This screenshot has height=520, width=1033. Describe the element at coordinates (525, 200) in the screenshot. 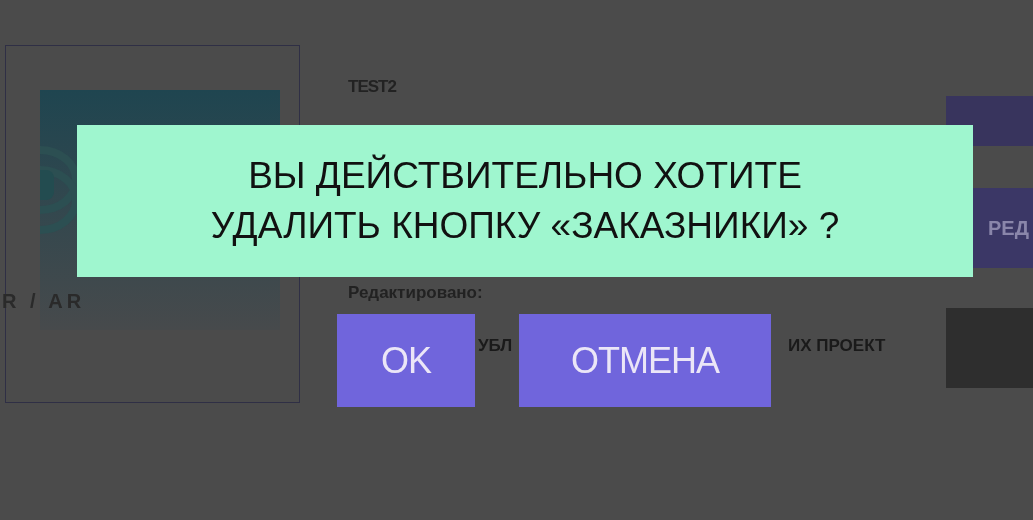

I see `dialog-message: ВЫ ДЕЙСТВИТЕЛЬНО ХОТИТЕ УДАЛИТЬ КНОПКУ «ЗАКАЗНИКИ» ?` at that location.